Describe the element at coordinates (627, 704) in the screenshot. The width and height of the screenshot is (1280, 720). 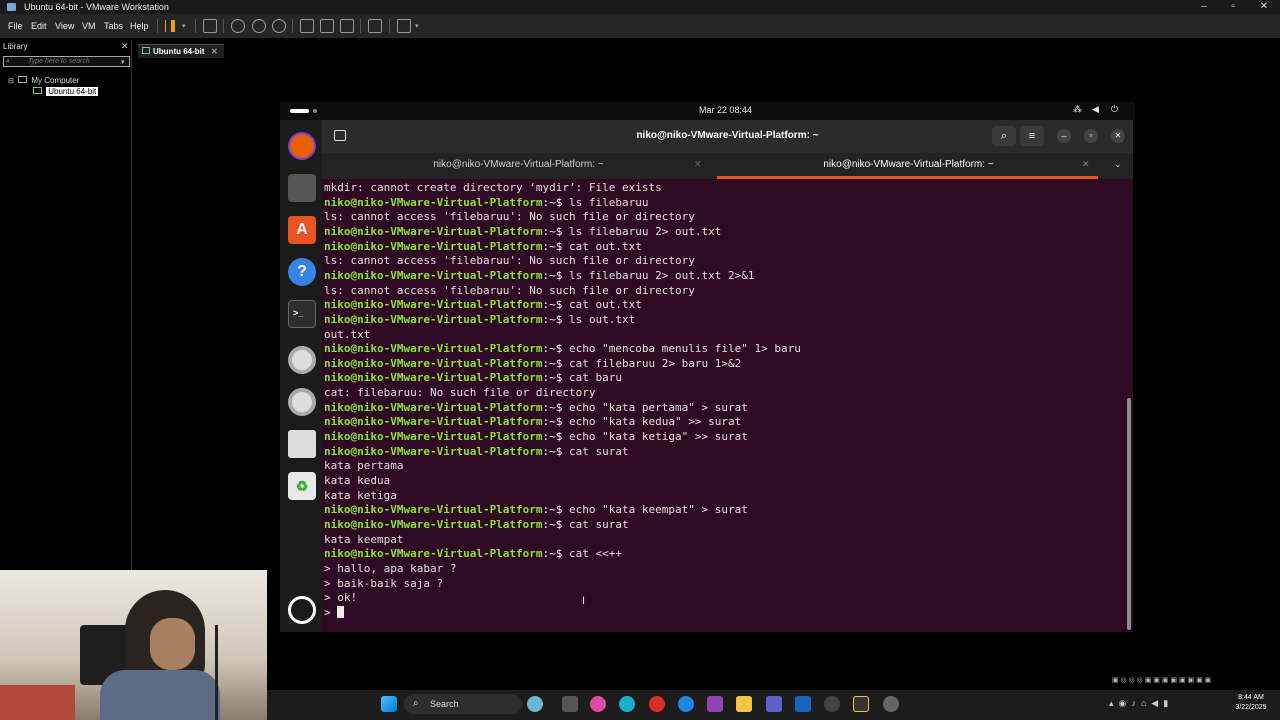
I see `browser-icon` at that location.